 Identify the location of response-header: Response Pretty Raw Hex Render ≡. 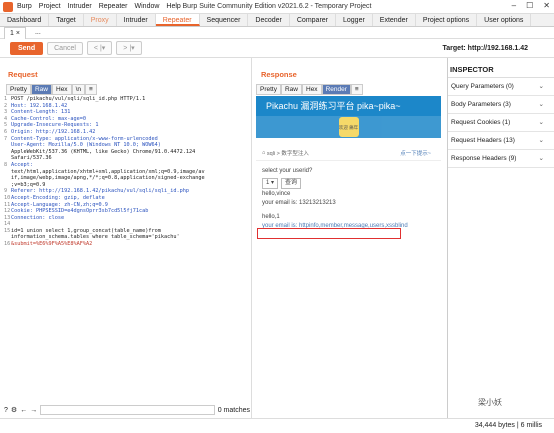
(349, 76).